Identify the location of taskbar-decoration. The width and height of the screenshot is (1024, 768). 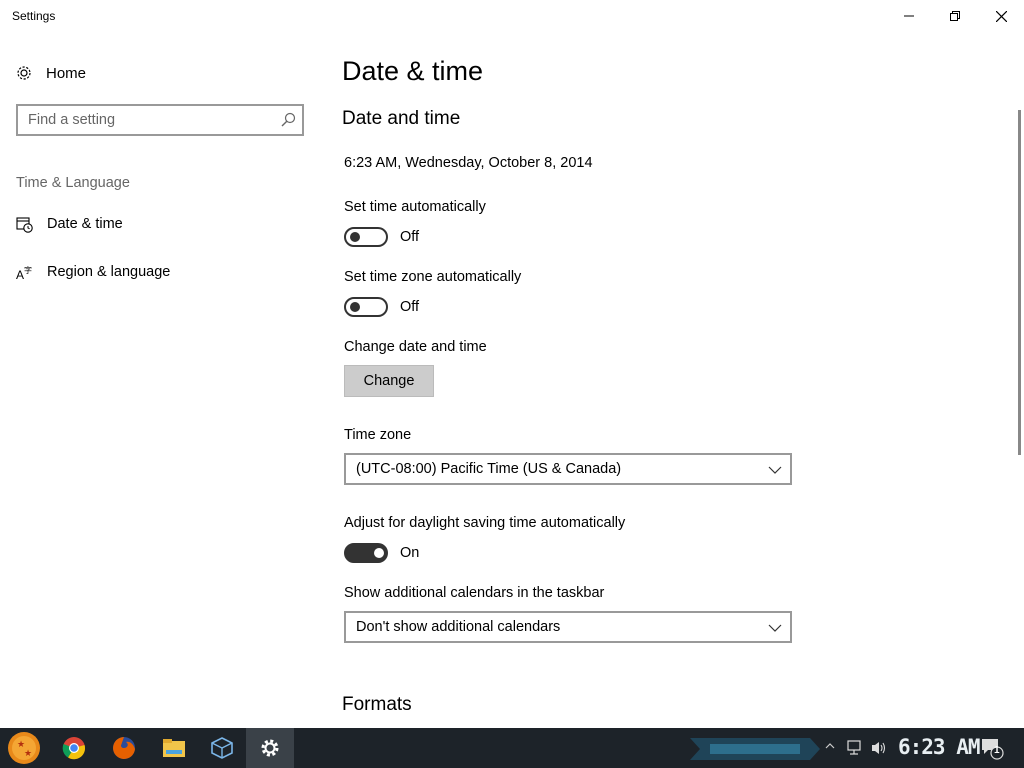
(755, 749).